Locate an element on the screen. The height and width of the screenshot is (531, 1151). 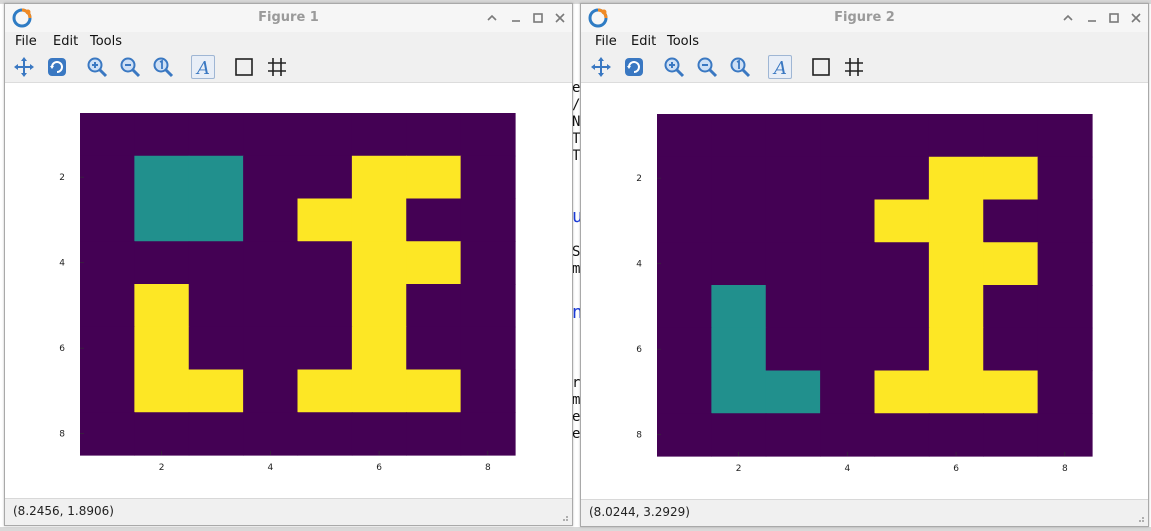
title-bar: Figure 1 is located at coordinates (288, 18).